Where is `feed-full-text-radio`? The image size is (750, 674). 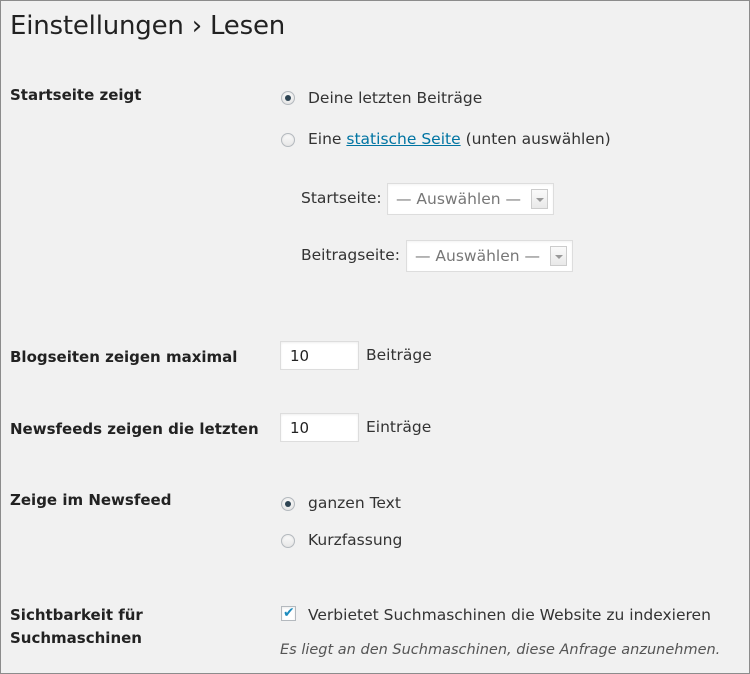
feed-full-text-radio is located at coordinates (288, 504).